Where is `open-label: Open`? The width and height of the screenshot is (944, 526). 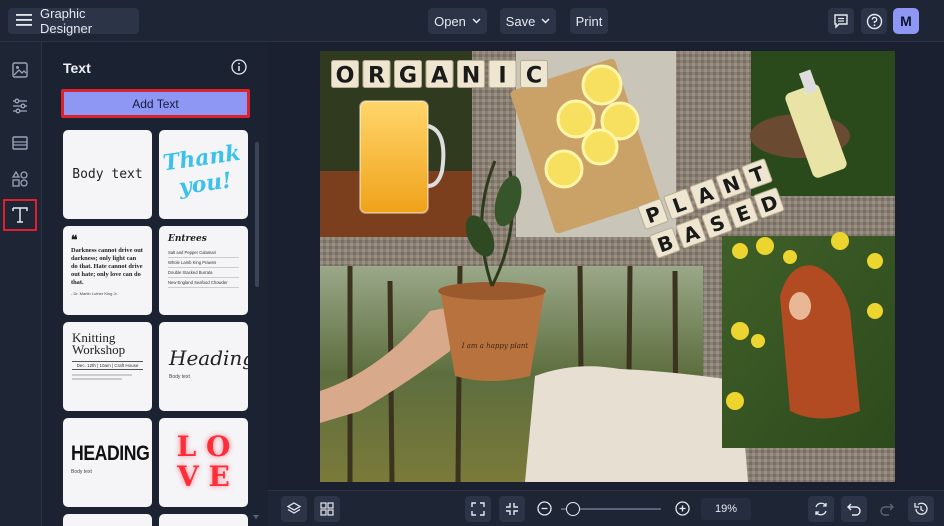
open-label: Open is located at coordinates (450, 21).